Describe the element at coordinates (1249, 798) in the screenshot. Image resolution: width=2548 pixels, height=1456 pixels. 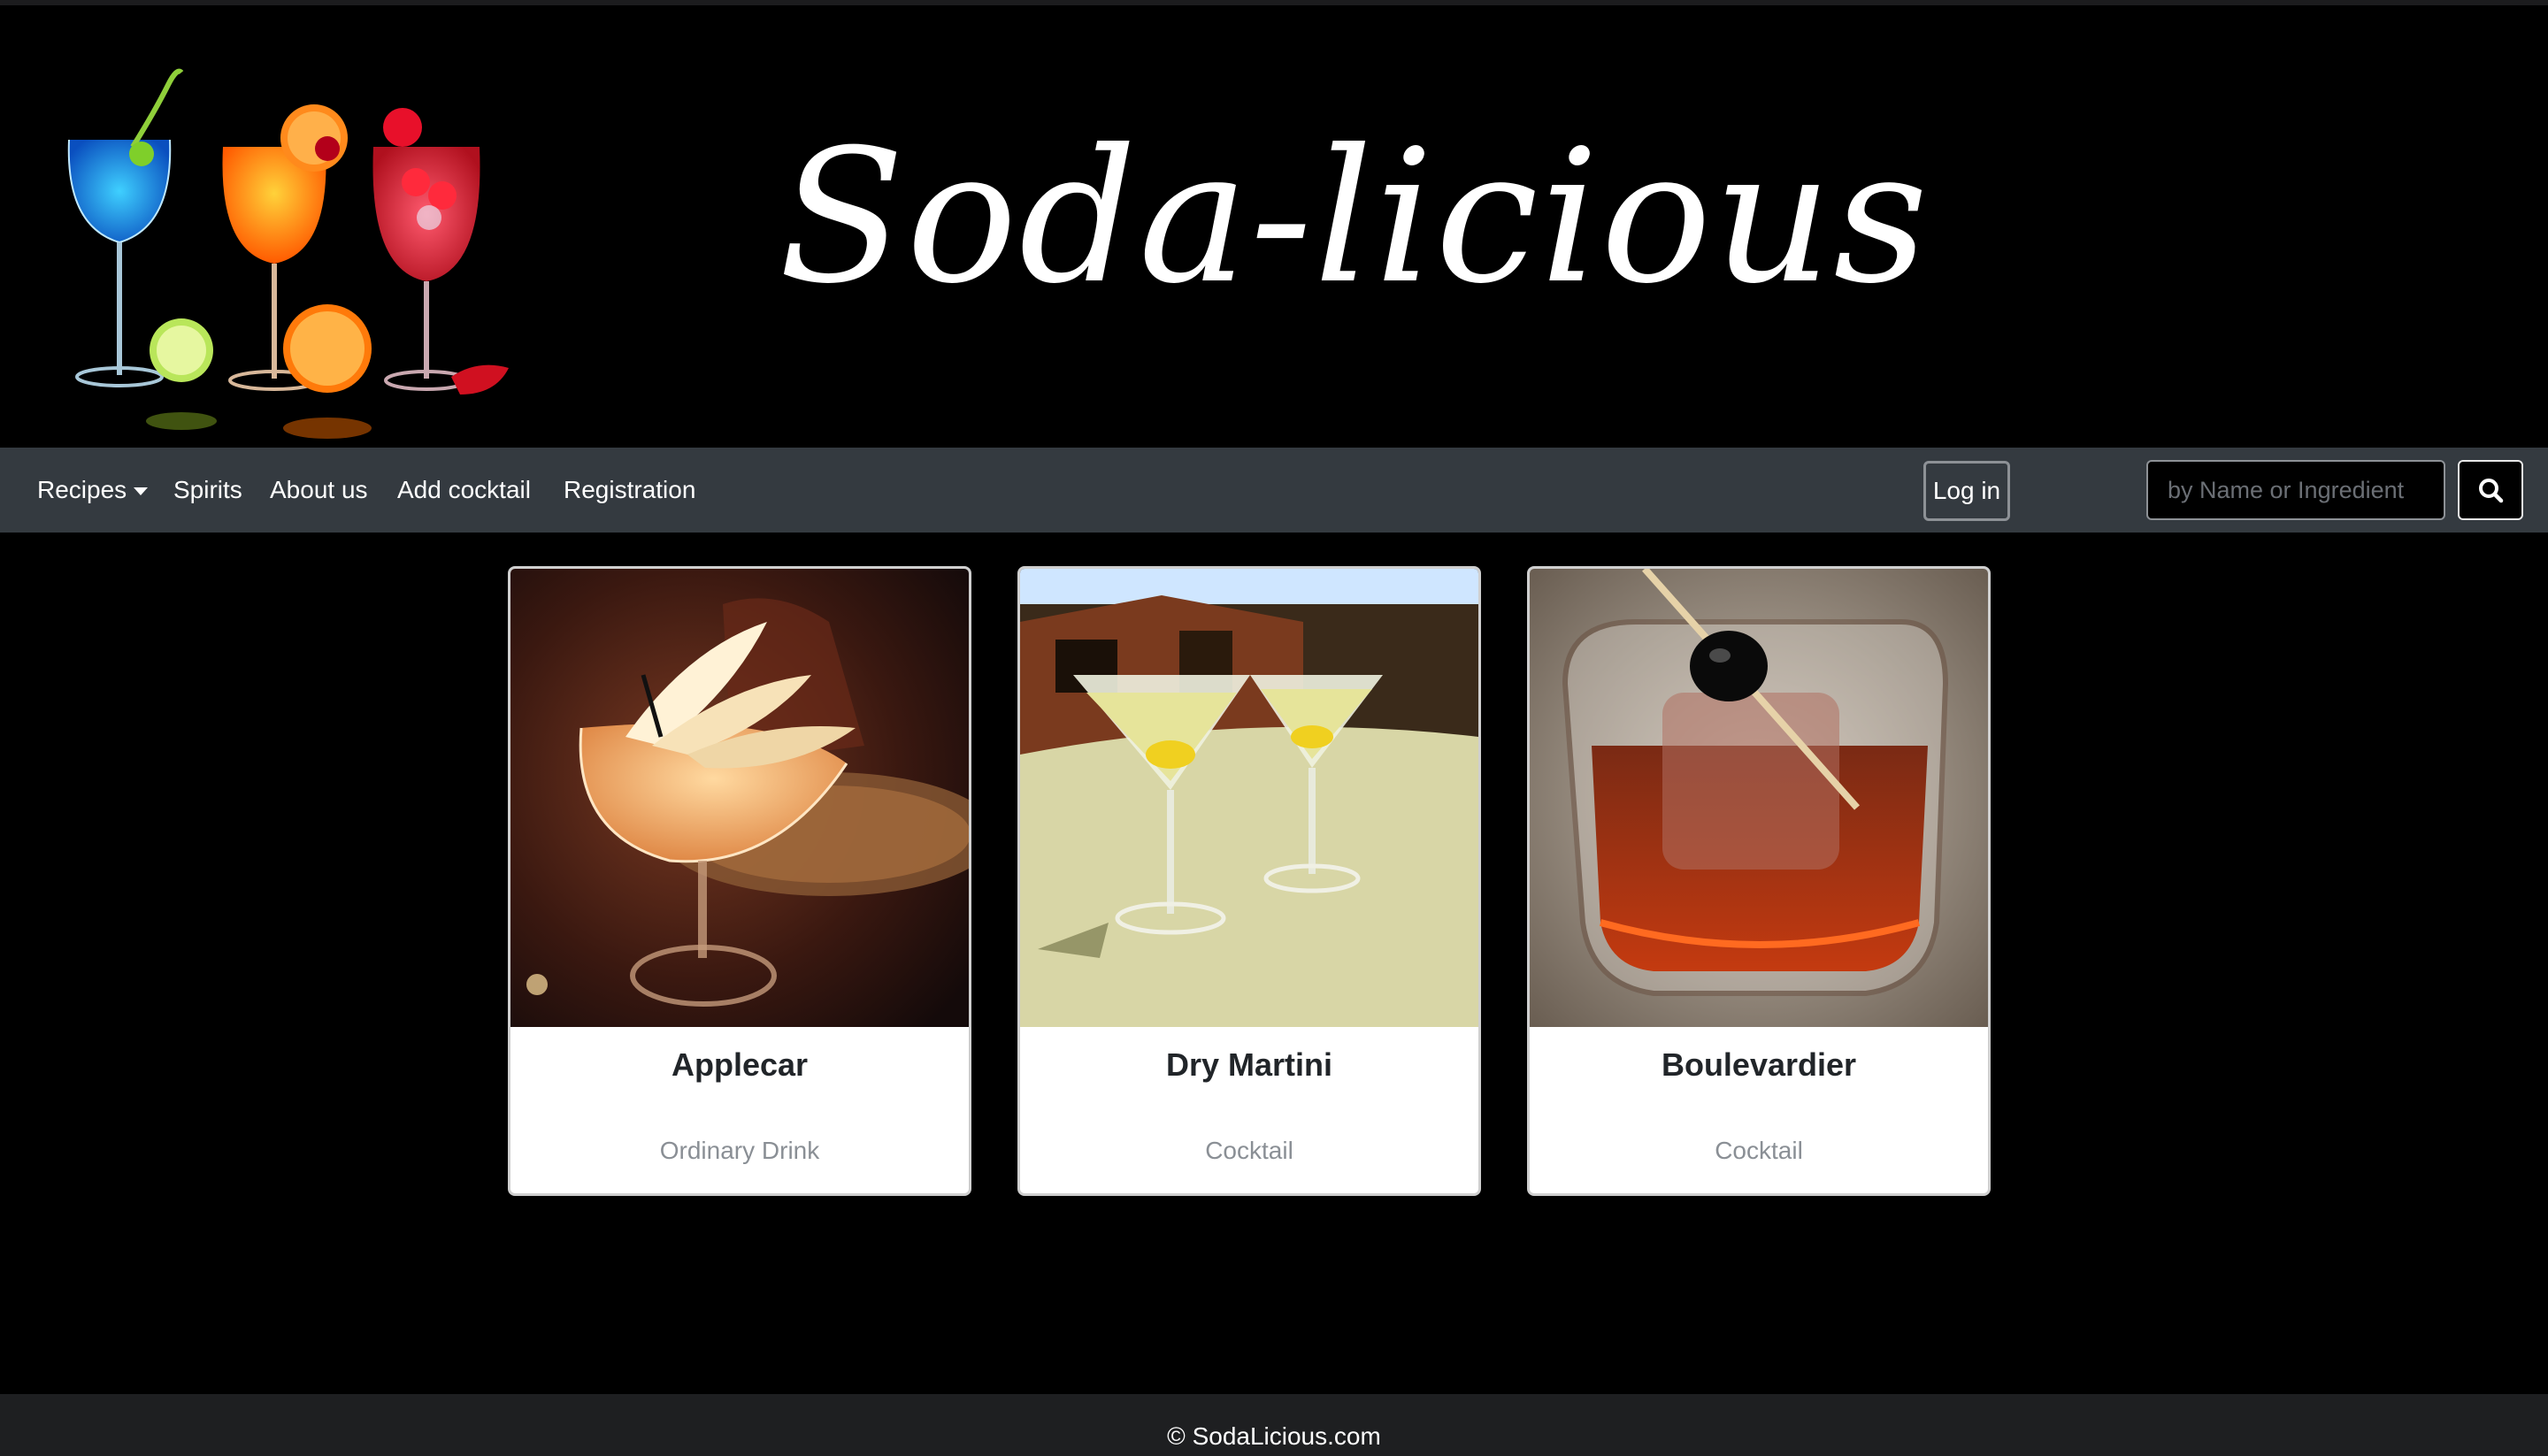
I see `cocktail-image-dry-martini` at that location.